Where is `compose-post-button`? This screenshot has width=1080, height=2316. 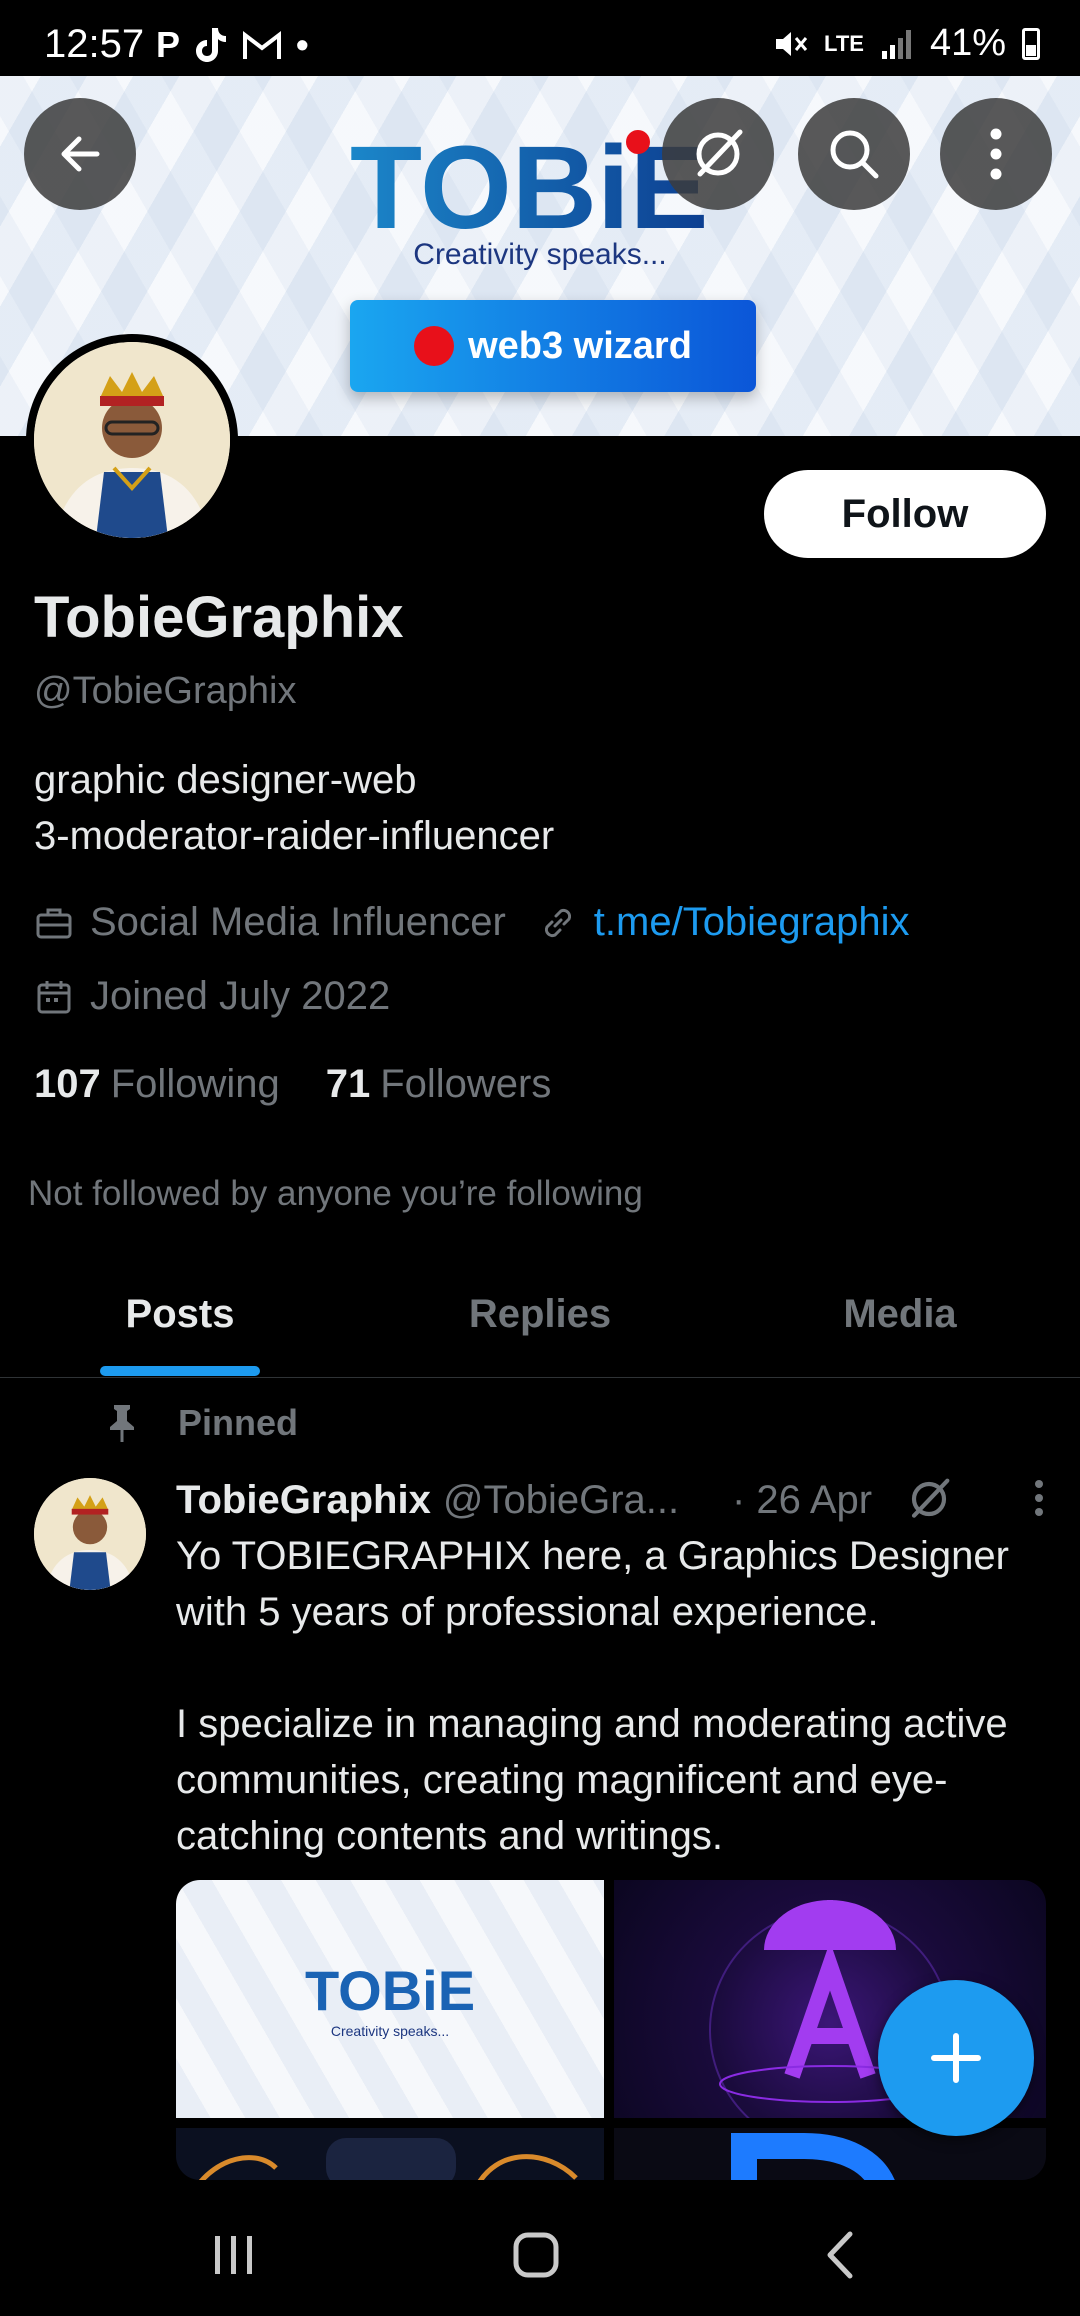 compose-post-button is located at coordinates (956, 2058).